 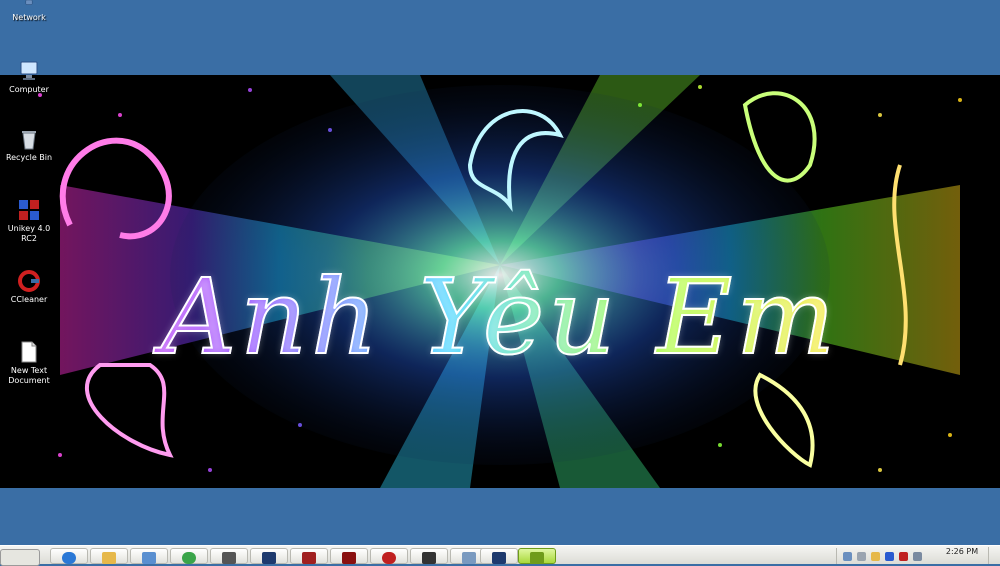 What do you see at coordinates (29, 375) in the screenshot?
I see `desktop-icon-label: New Text Document` at bounding box center [29, 375].